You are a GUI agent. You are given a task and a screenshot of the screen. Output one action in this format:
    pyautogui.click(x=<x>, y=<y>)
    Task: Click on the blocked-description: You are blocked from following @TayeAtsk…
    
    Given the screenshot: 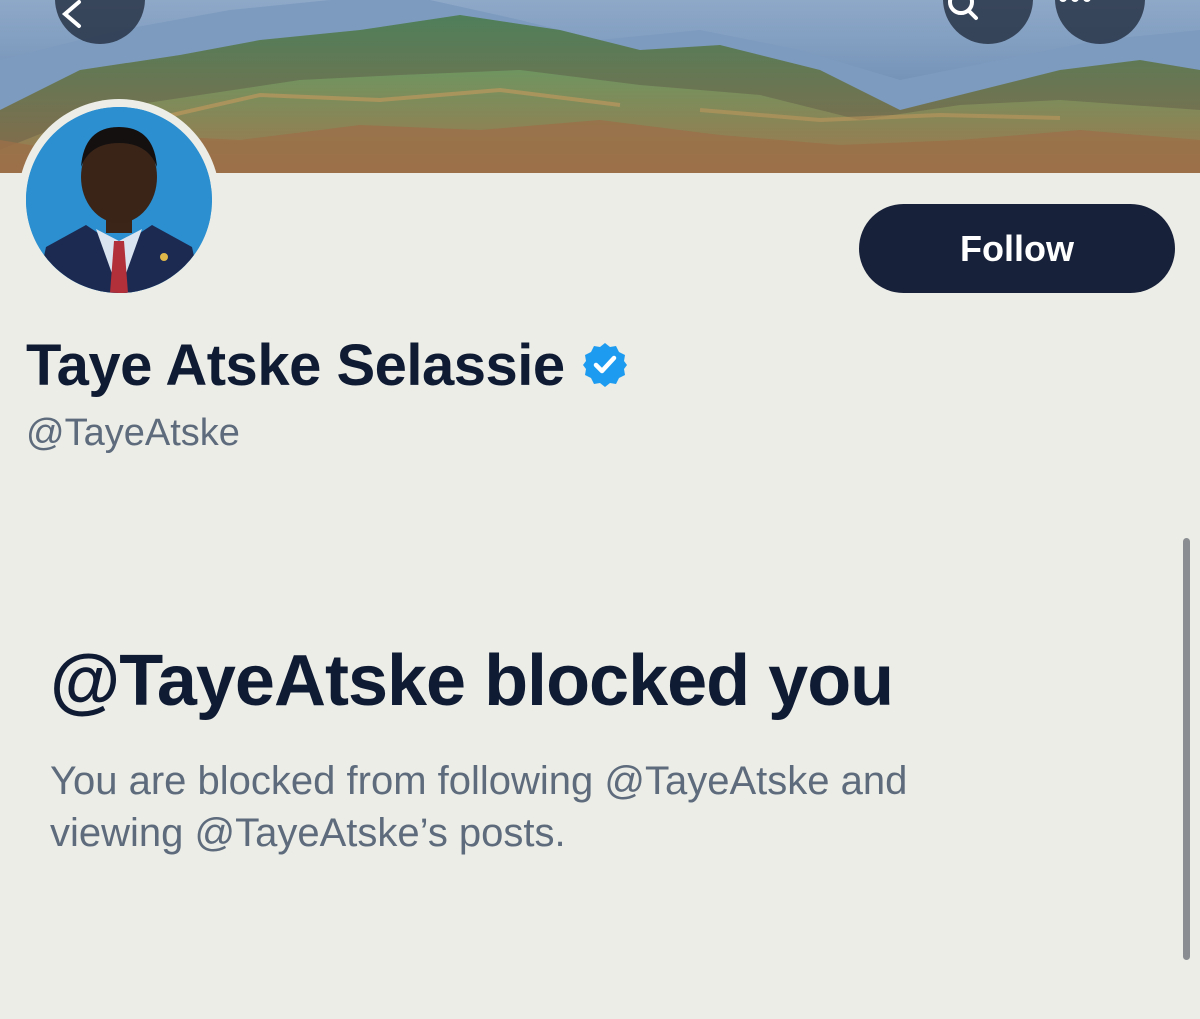 What is the action you would take?
    pyautogui.click(x=479, y=807)
    